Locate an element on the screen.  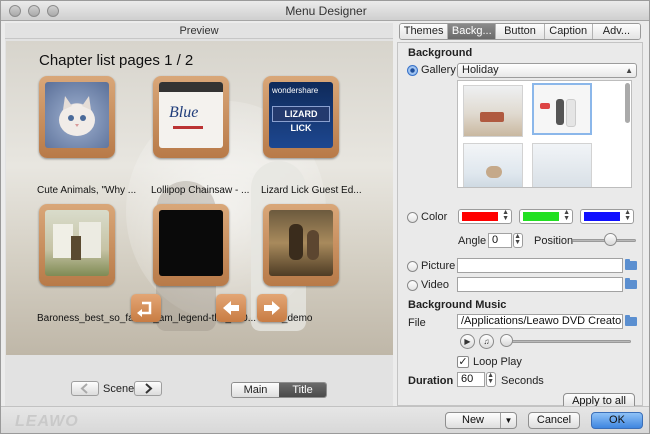
play-icon: ▶ is located at coordinates (467, 341).